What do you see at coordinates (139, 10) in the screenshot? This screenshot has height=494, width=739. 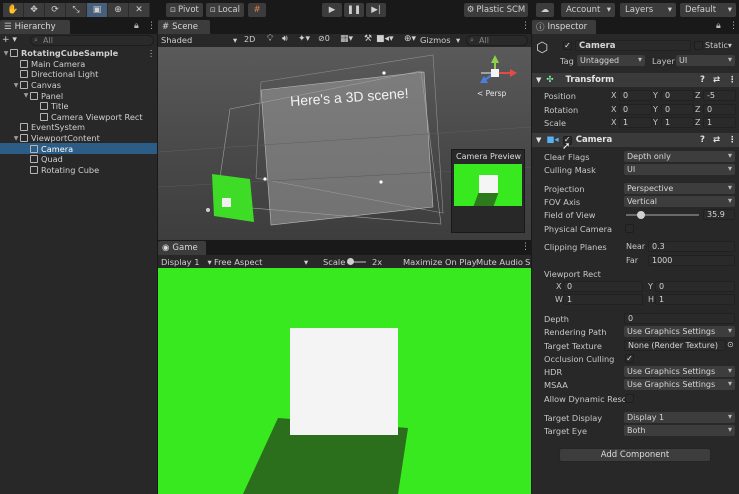 I see `custom-tool-icon: ✕` at bounding box center [139, 10].